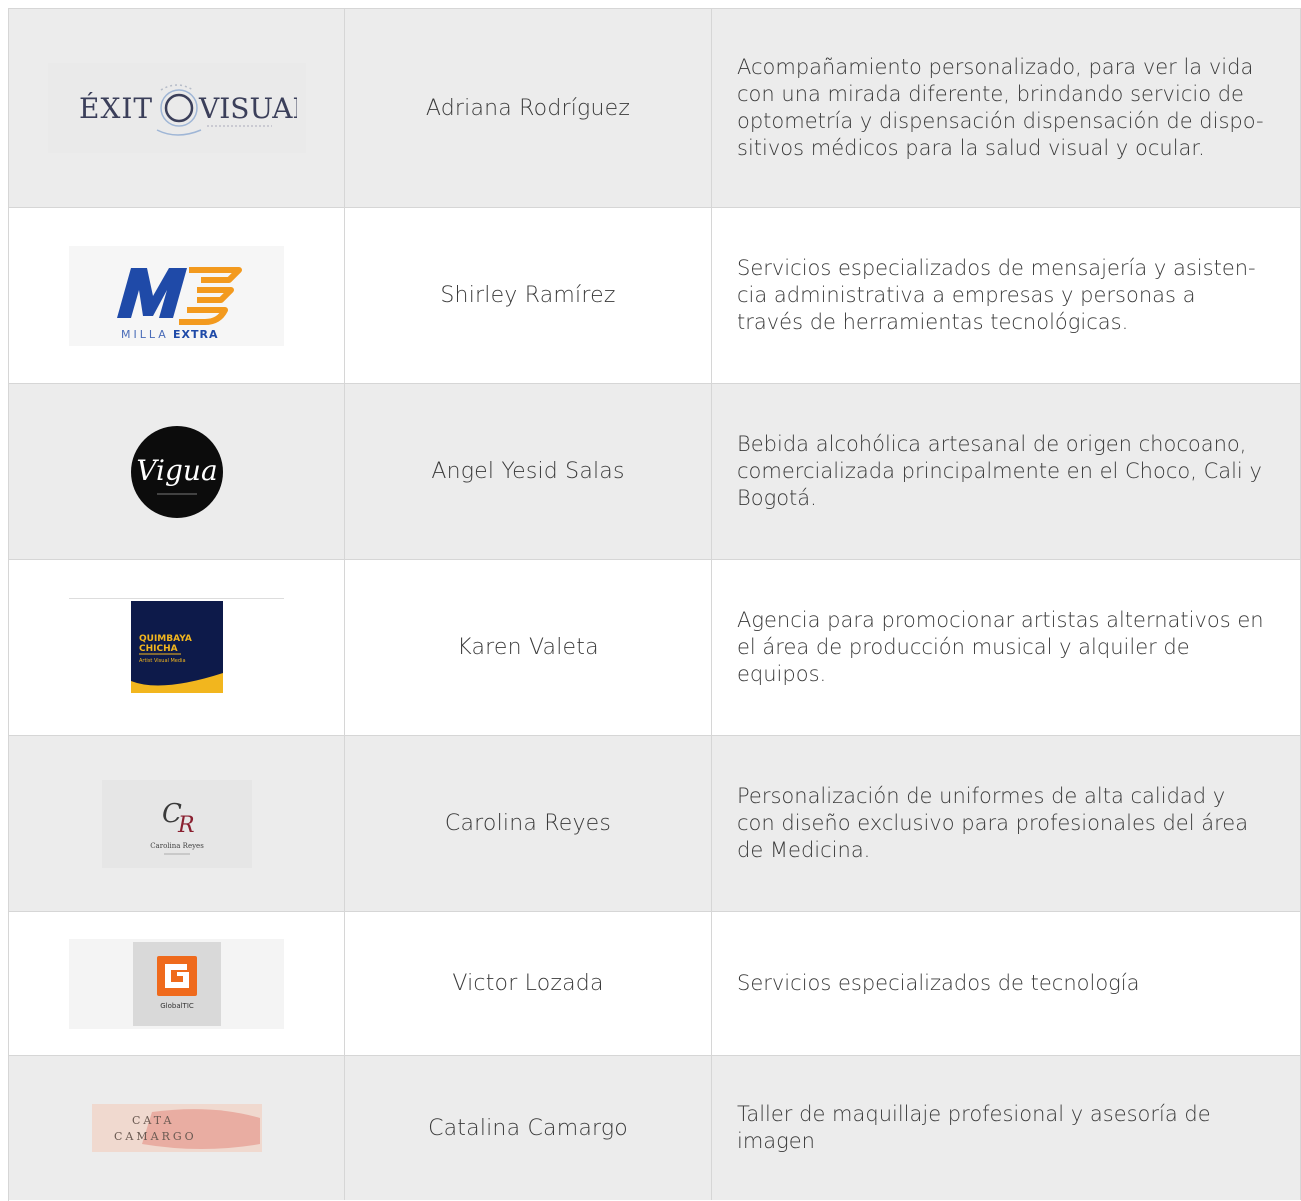 The image size is (1301, 1201). I want to click on name-cell: Karen Valeta, so click(528, 647).